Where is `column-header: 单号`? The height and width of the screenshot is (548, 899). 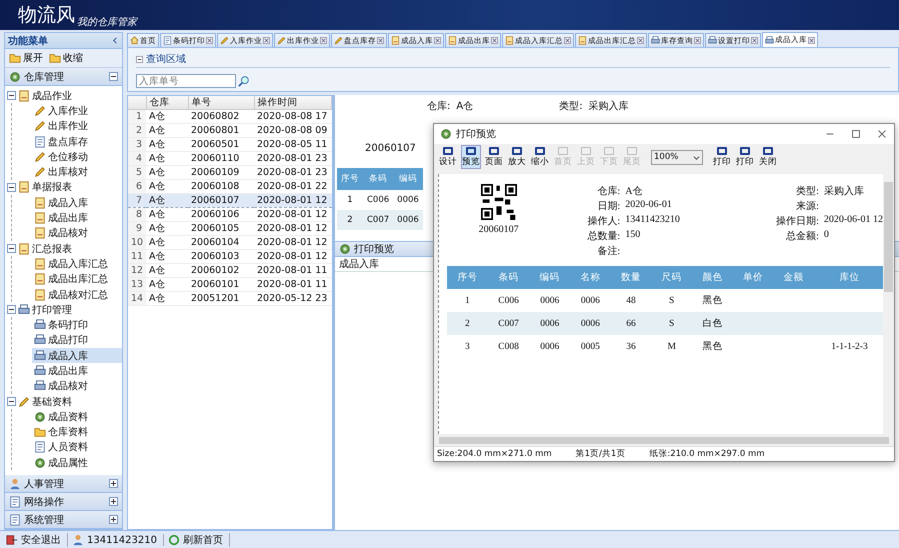 column-header: 单号 is located at coordinates (221, 103).